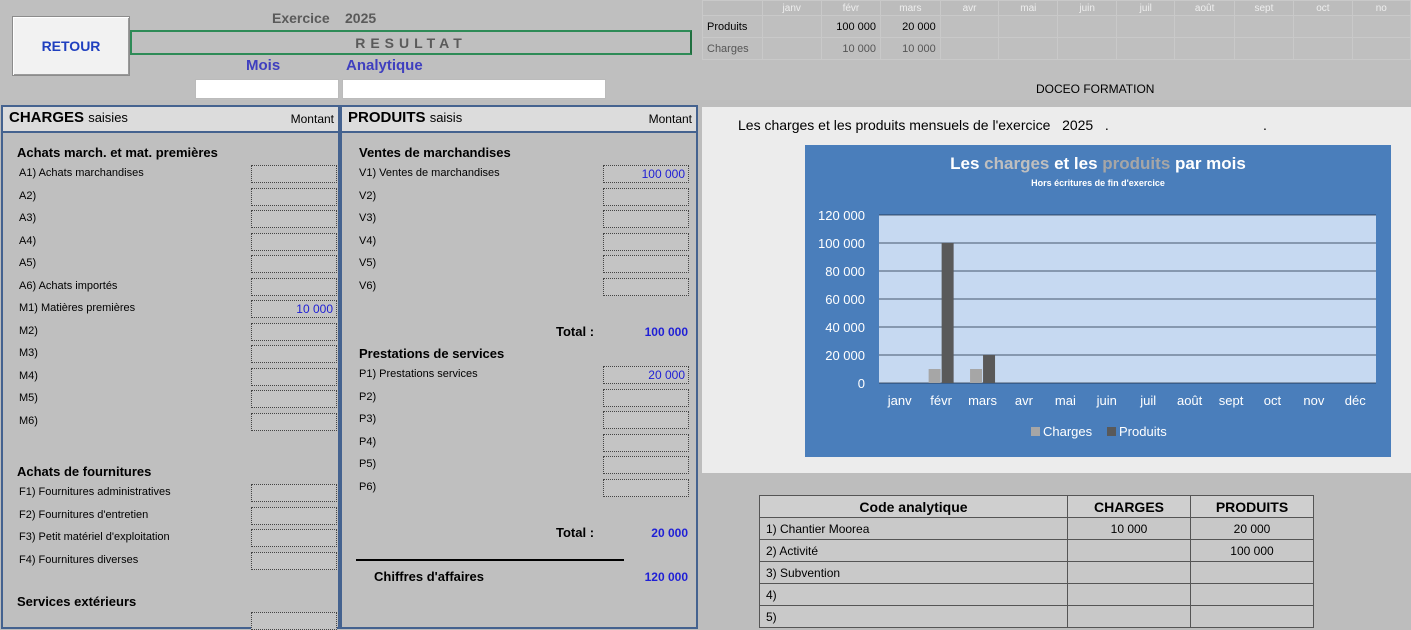  I want to click on charges-row-label: F2) Fournitures d'entretien, so click(84, 514).